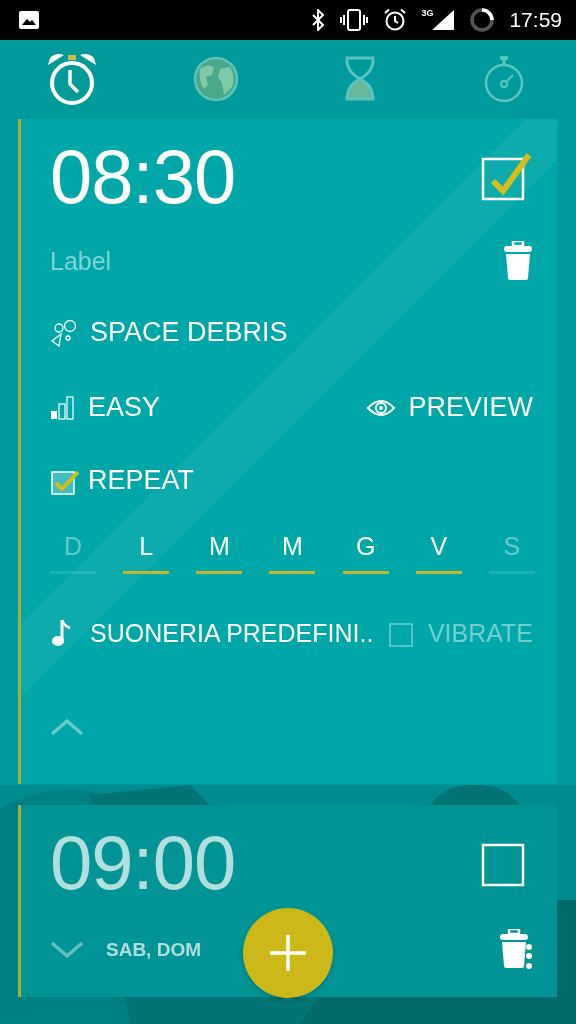  I want to click on alarm-clock-icon, so click(395, 20).